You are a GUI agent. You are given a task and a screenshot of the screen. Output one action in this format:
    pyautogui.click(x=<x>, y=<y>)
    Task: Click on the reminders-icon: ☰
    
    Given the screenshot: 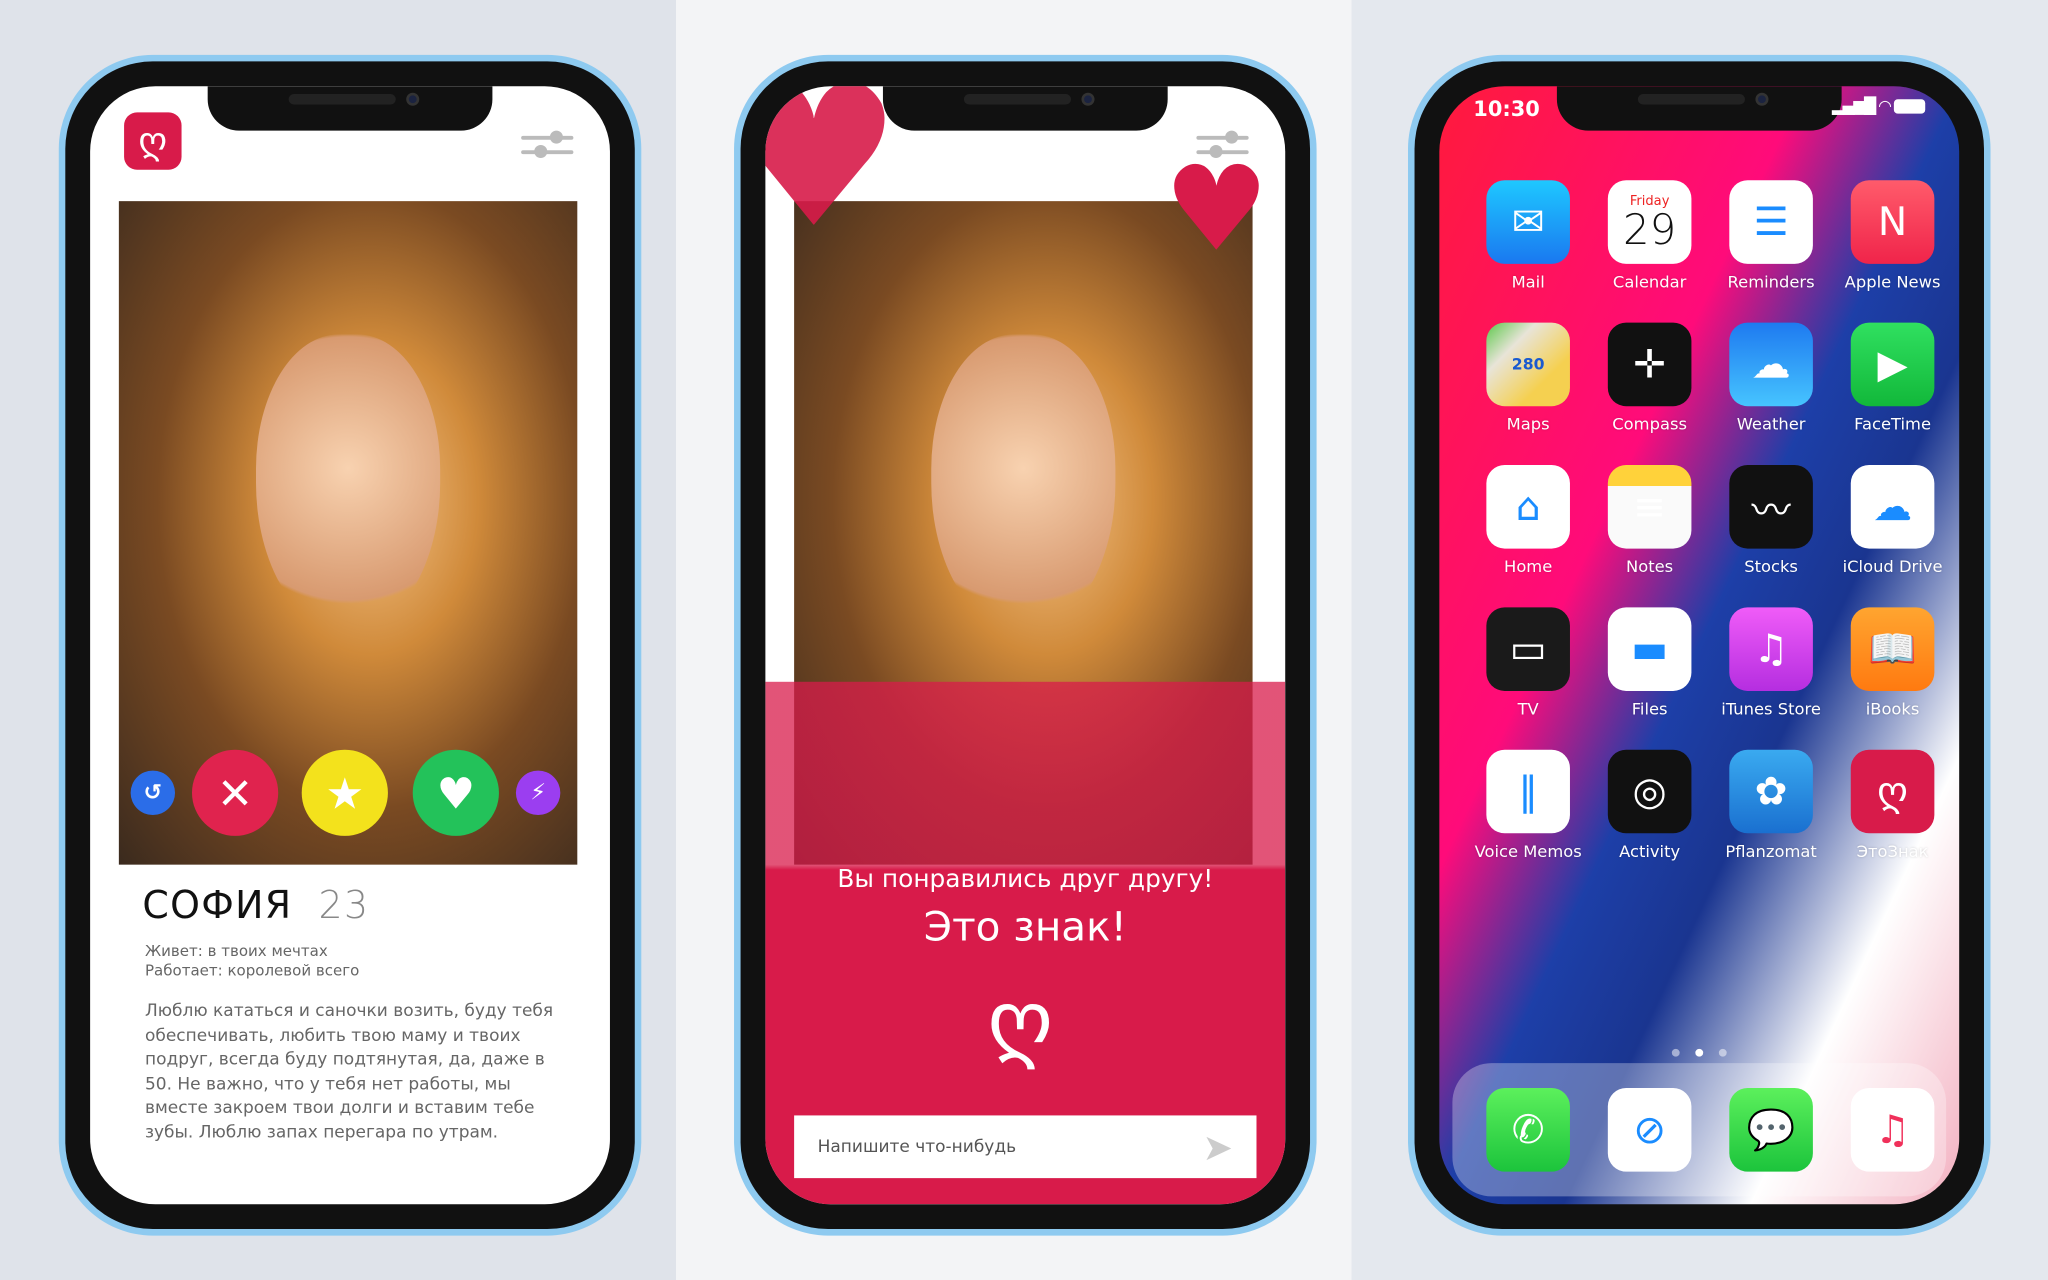 What is the action you would take?
    pyautogui.click(x=1771, y=222)
    